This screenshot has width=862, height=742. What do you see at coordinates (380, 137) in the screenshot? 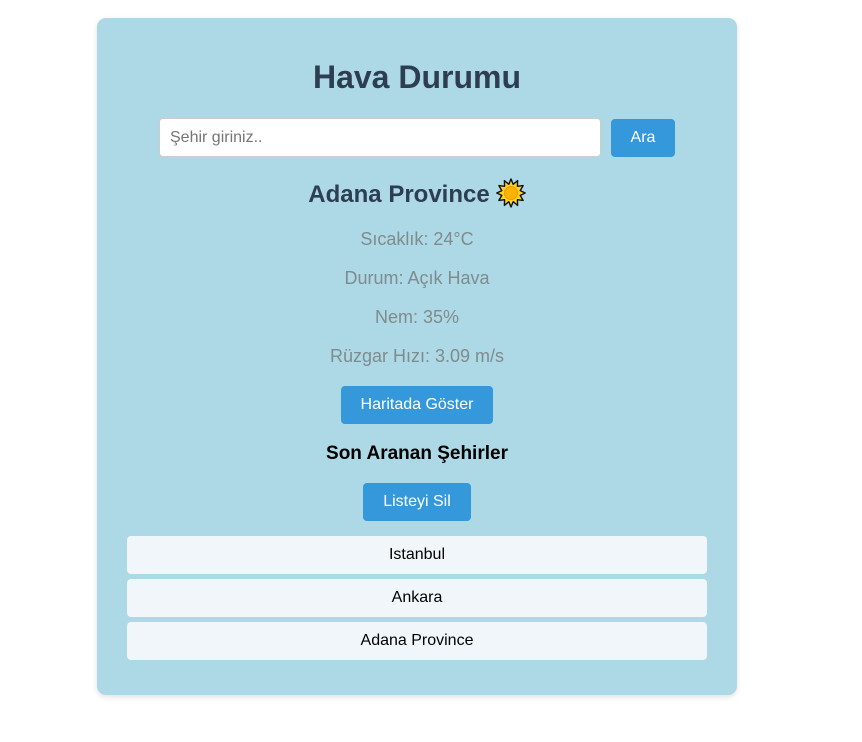
I see `city-search-input` at bounding box center [380, 137].